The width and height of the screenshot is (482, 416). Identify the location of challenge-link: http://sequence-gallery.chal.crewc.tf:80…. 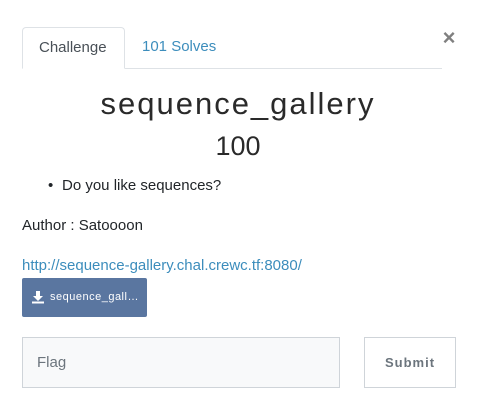
(162, 266).